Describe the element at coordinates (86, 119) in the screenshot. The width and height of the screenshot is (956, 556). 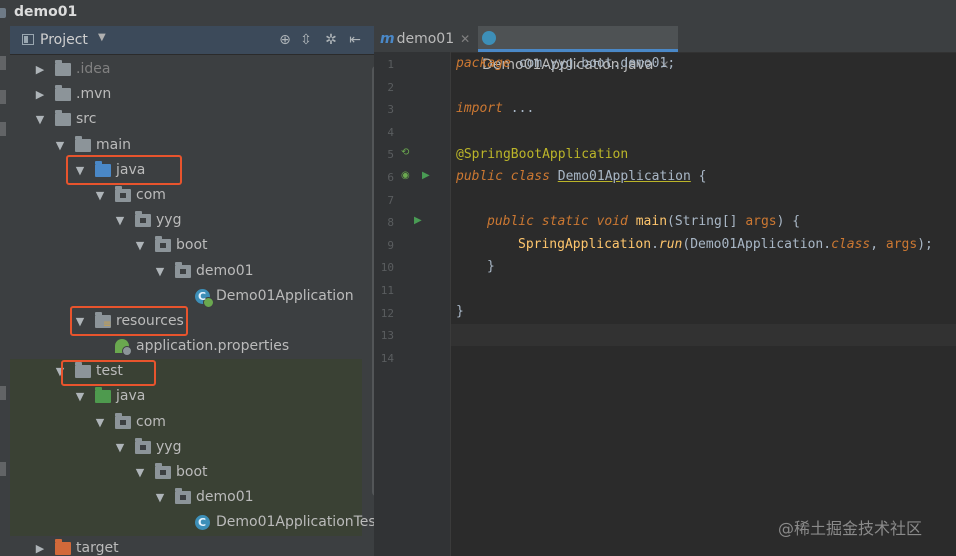
I see `tree-item-label: src` at that location.